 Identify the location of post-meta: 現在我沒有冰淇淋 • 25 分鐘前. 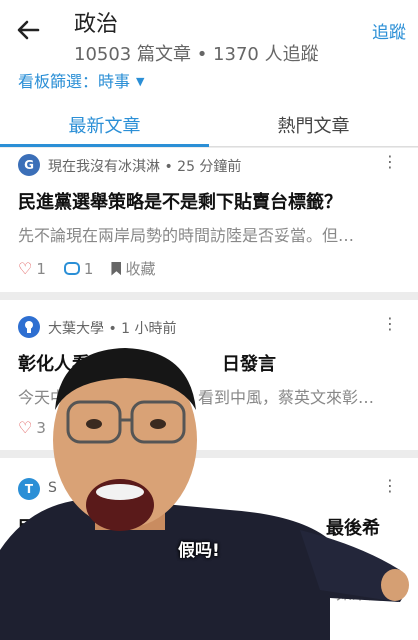
(145, 167).